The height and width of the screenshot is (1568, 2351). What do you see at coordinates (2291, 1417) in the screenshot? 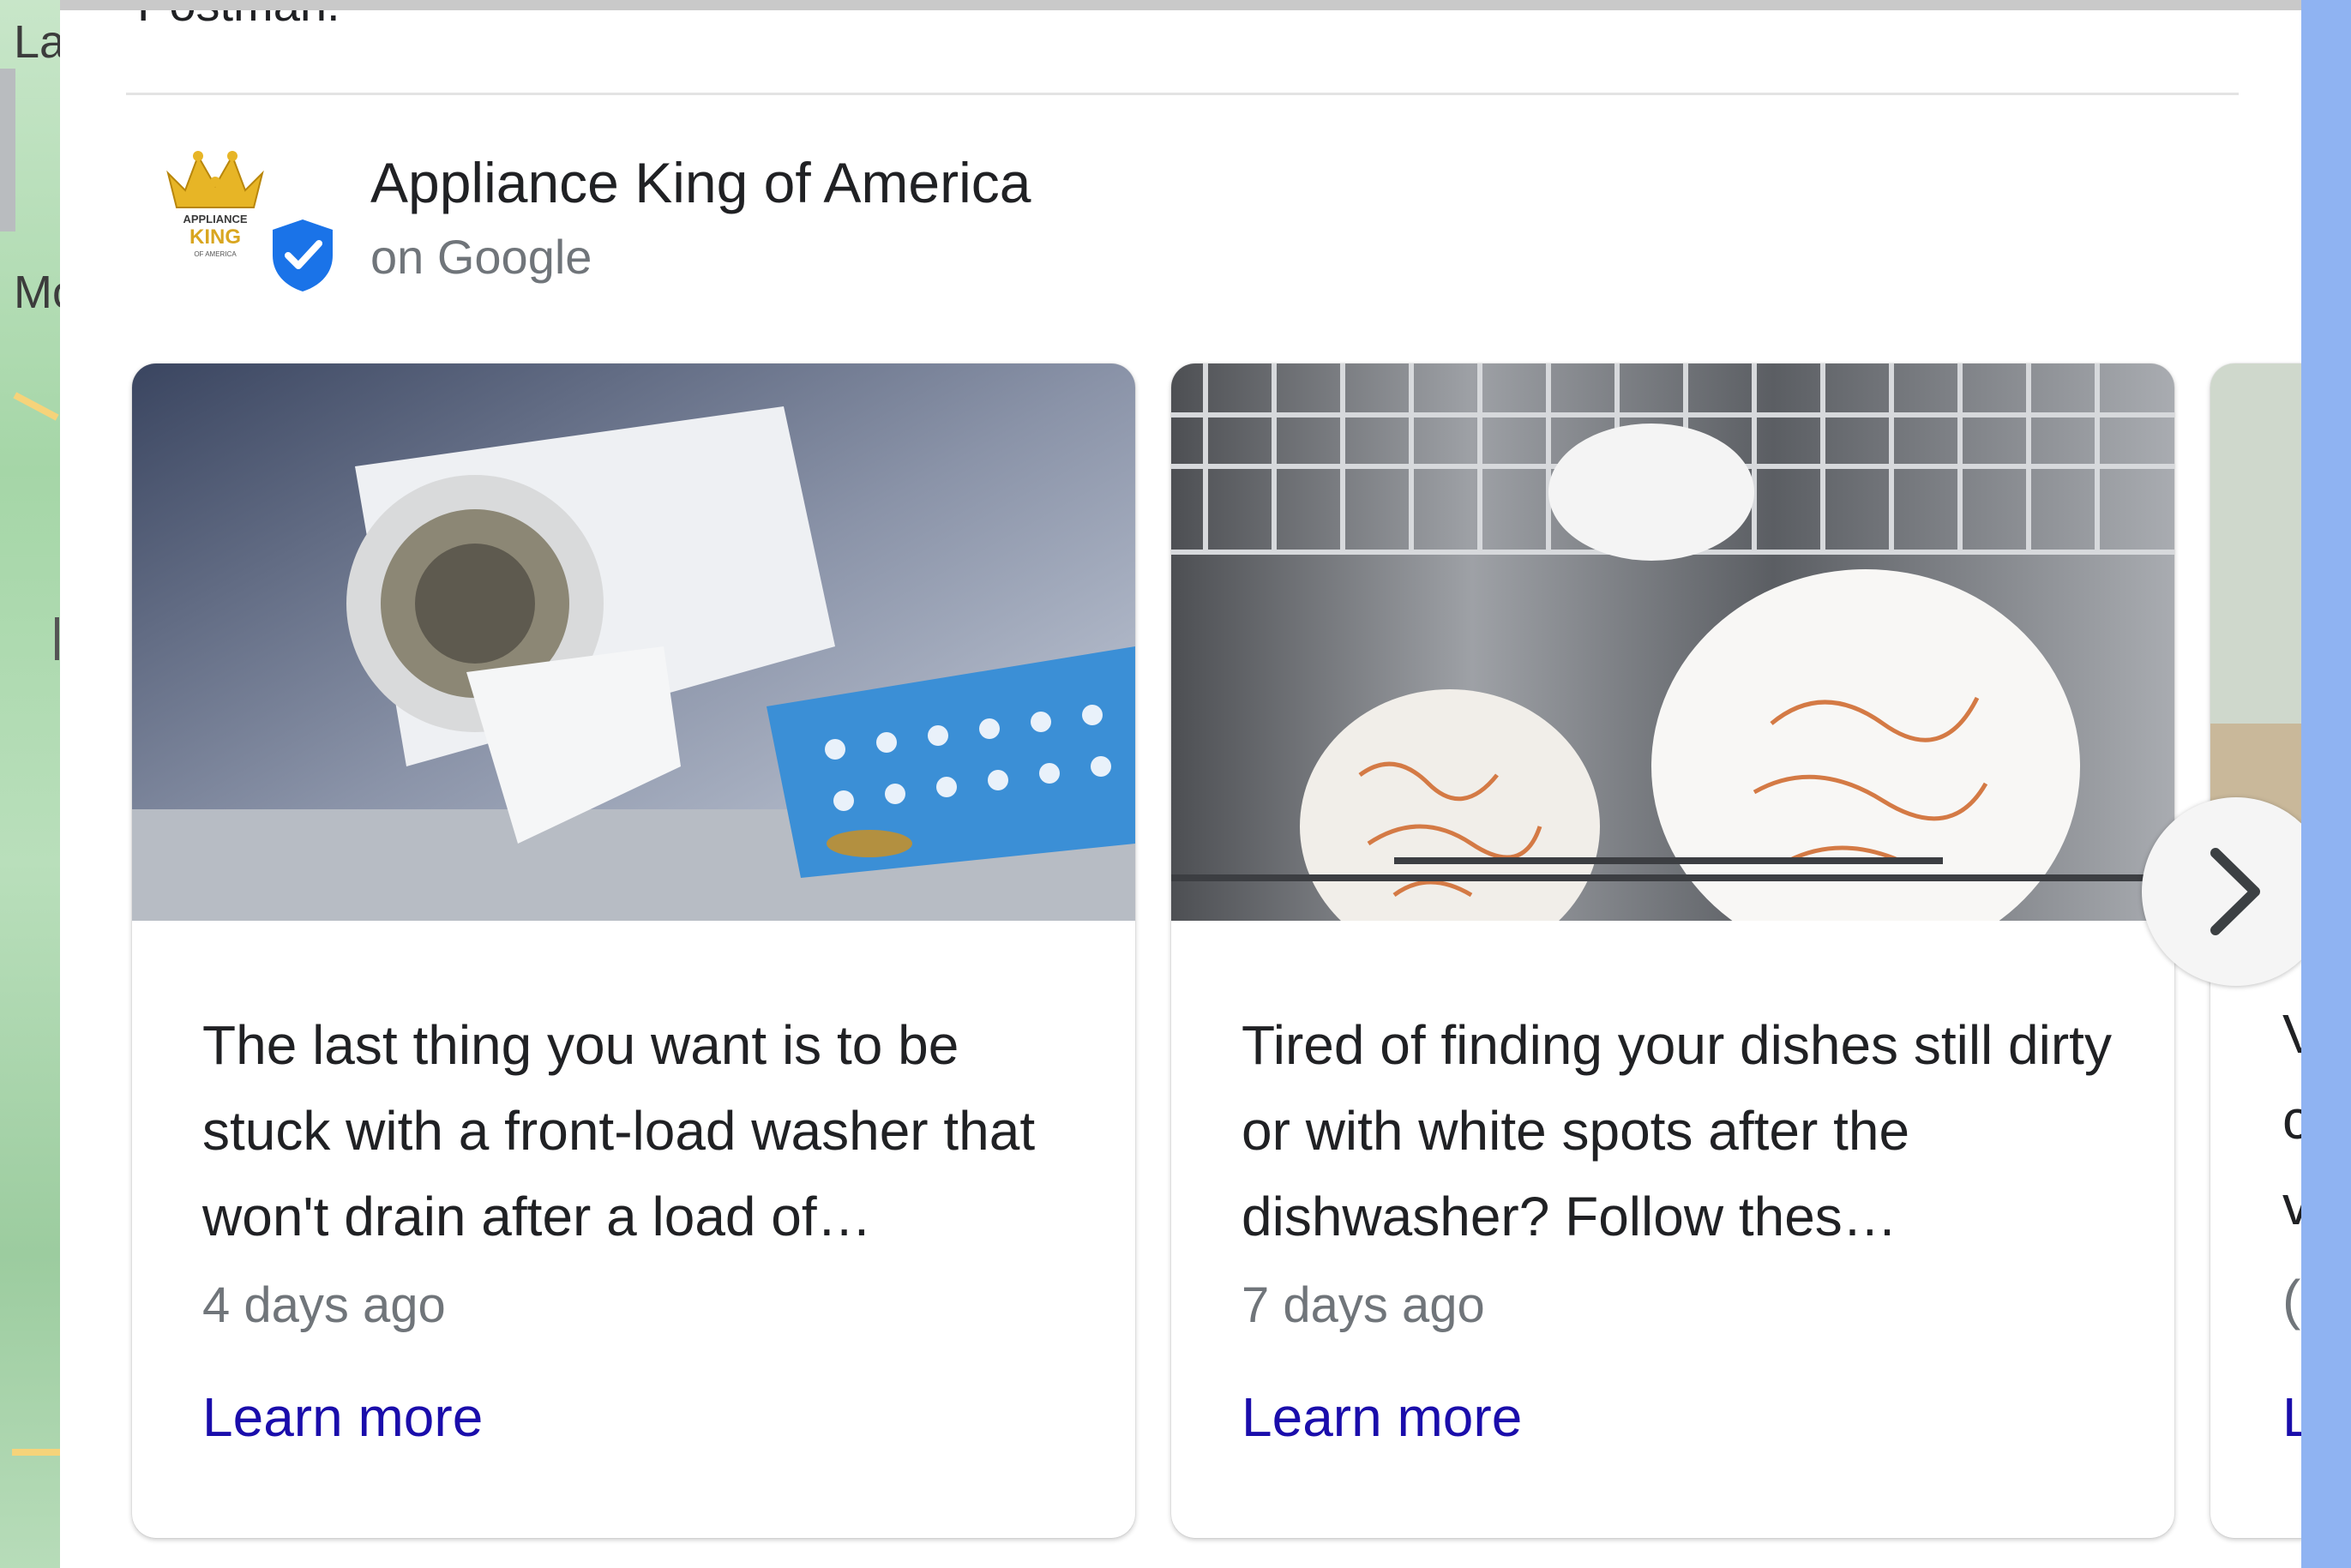
I see `learn-more-link-fragment: L` at bounding box center [2291, 1417].